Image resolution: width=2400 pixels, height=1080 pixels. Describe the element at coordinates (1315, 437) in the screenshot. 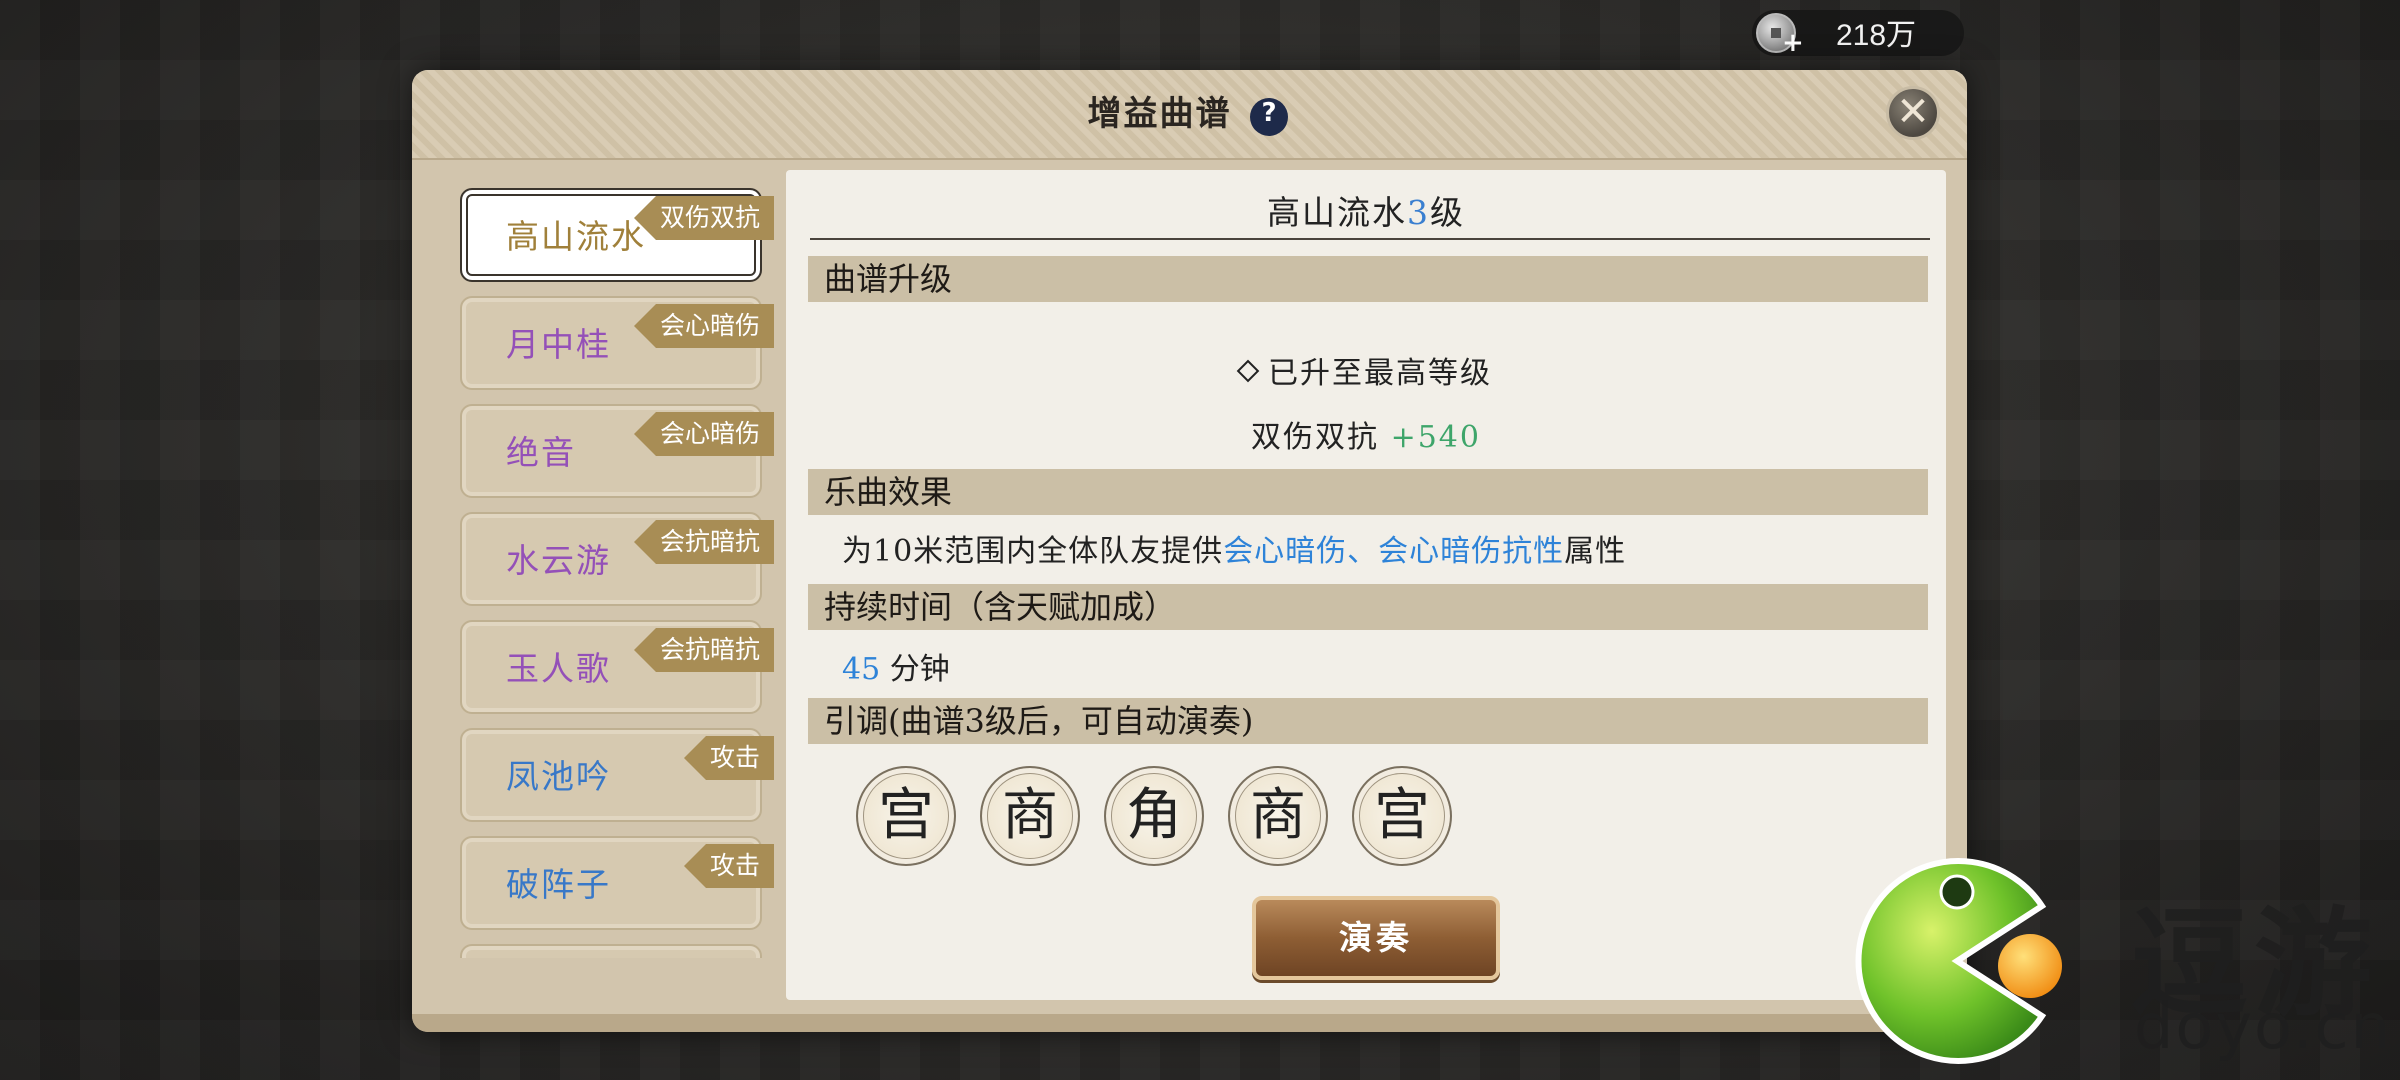

I see `bonus-label: 双伤双抗` at that location.